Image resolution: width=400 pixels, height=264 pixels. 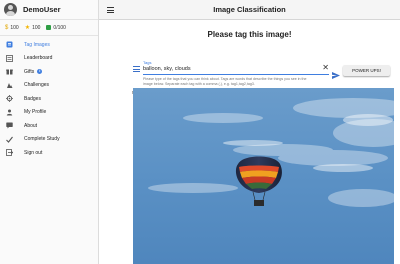 I want to click on chat-icon, so click(x=9, y=125).